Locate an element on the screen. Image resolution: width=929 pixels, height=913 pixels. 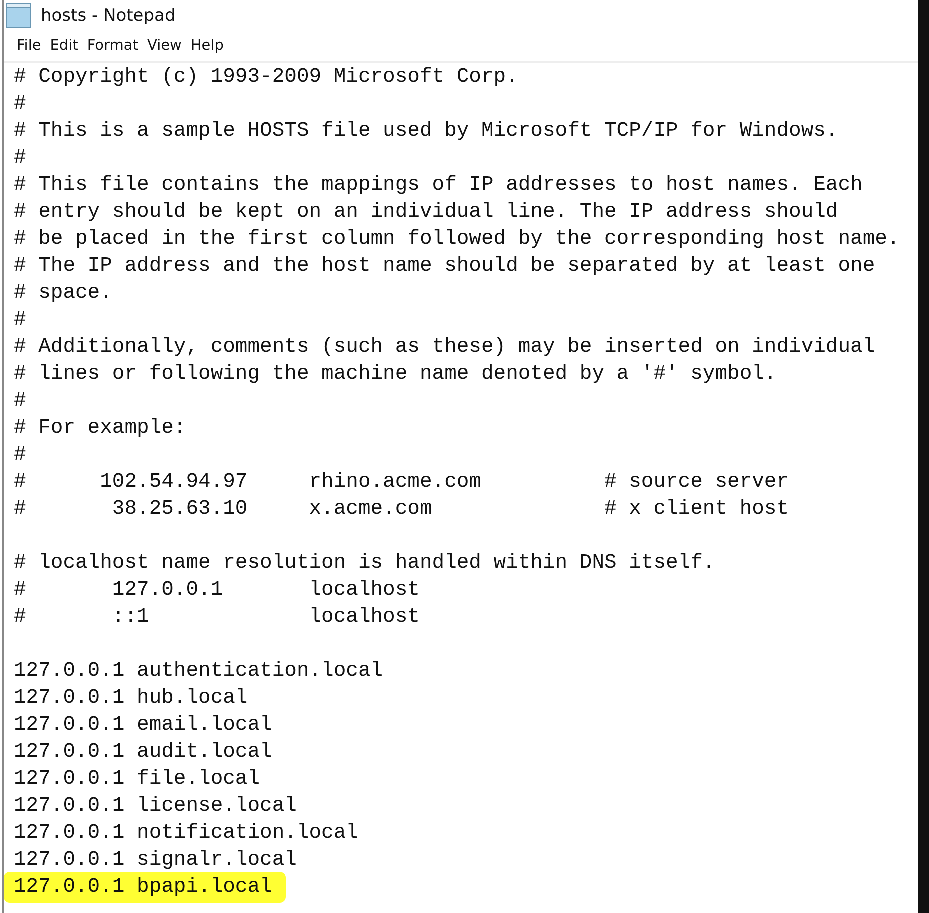
menu-item: Format is located at coordinates (112, 46).